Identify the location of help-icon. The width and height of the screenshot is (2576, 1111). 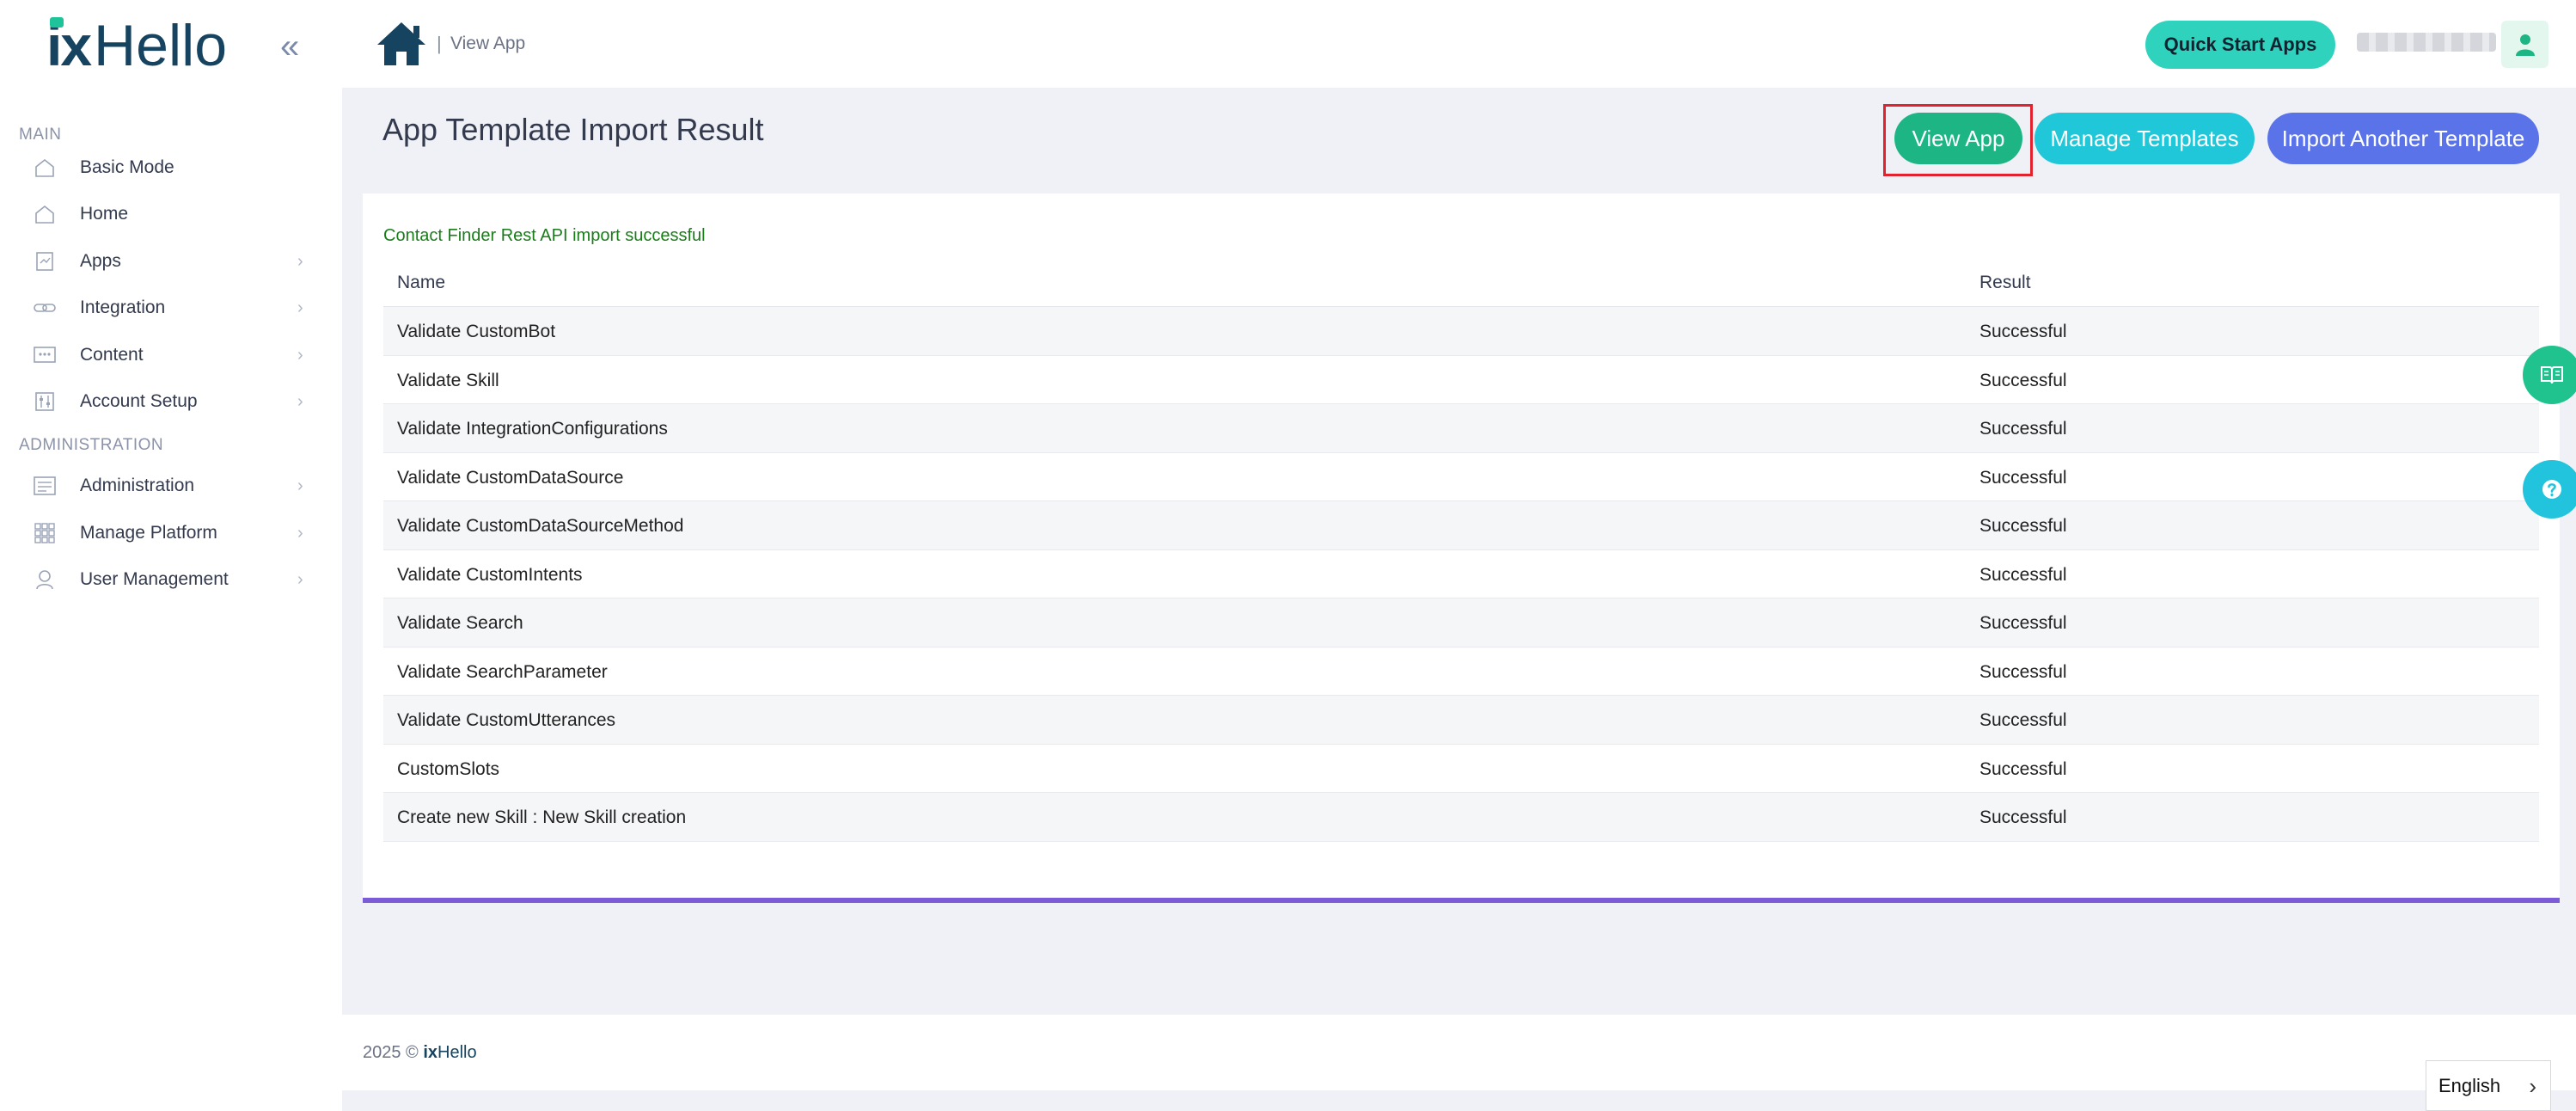
(2549, 489).